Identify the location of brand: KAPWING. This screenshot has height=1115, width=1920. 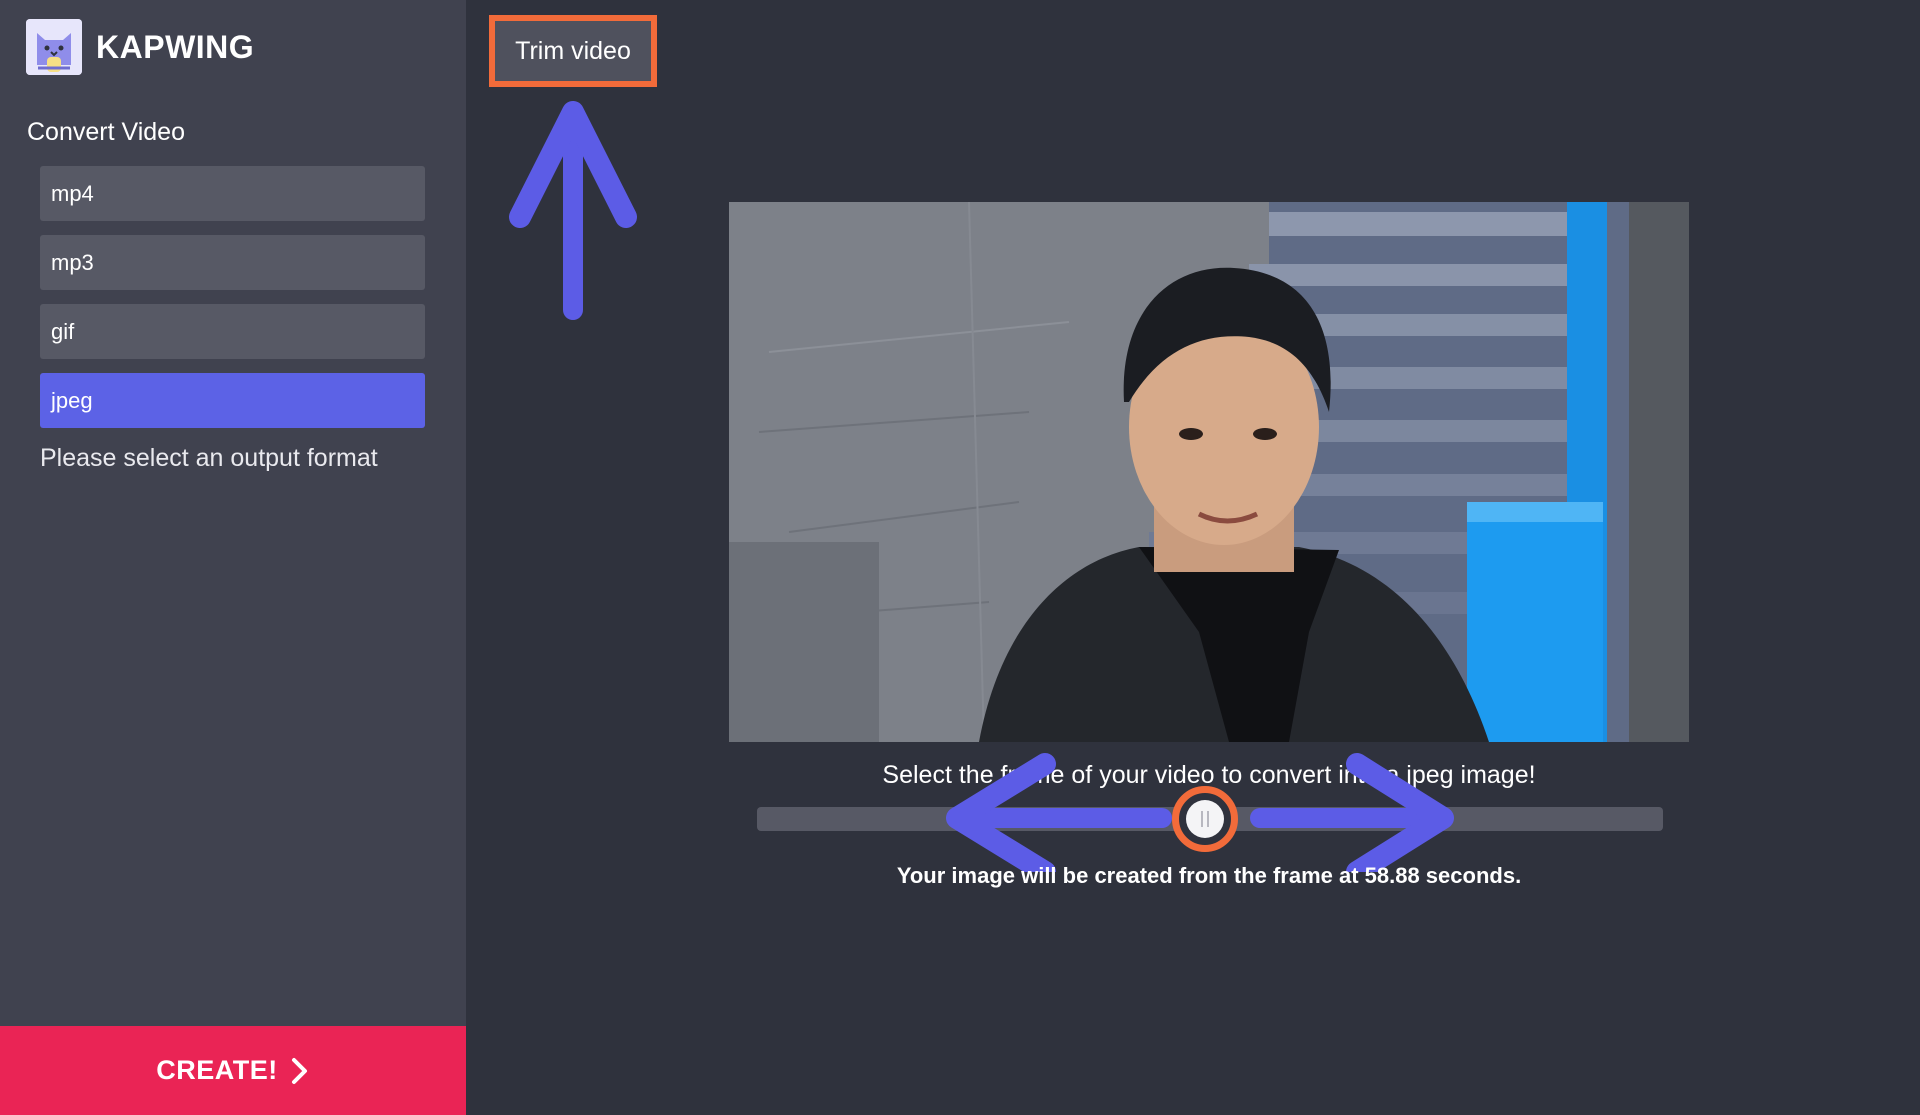
(140, 47).